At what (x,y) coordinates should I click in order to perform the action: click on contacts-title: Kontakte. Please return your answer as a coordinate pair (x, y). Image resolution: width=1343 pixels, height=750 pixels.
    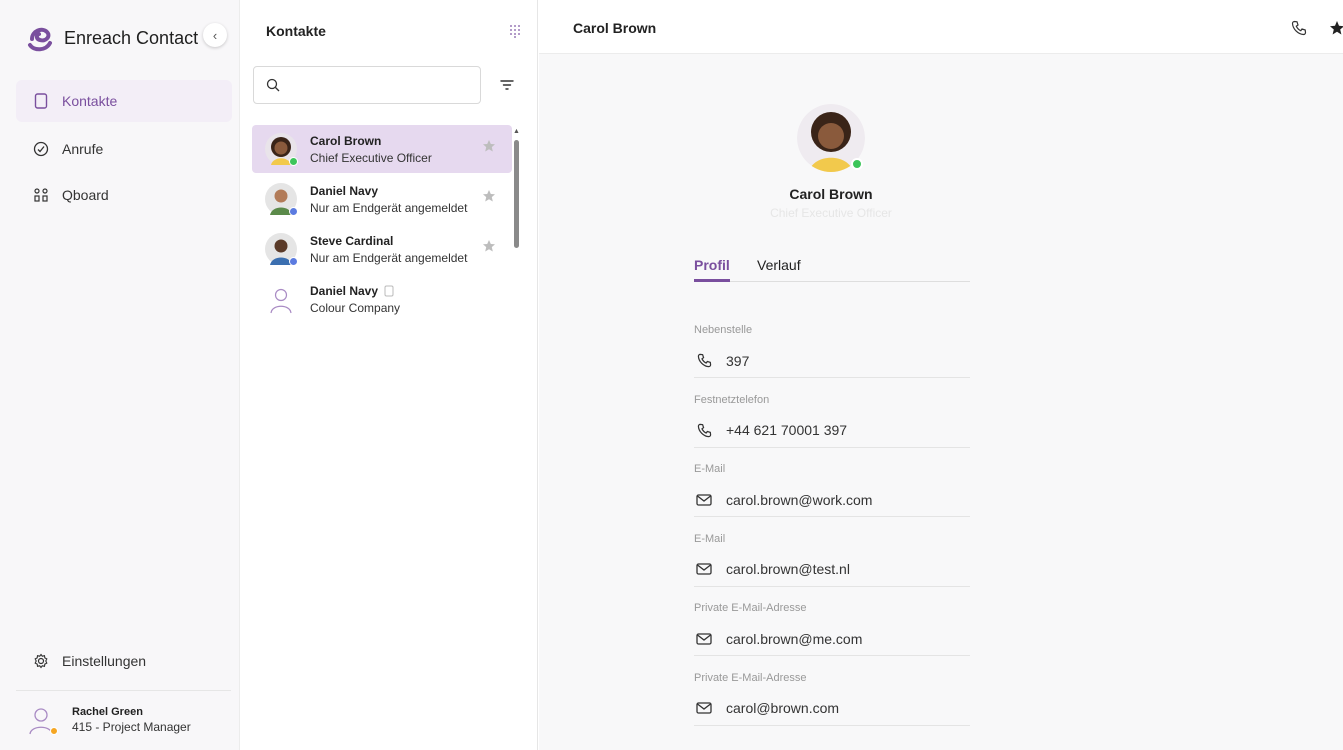
    Looking at the image, I should click on (296, 31).